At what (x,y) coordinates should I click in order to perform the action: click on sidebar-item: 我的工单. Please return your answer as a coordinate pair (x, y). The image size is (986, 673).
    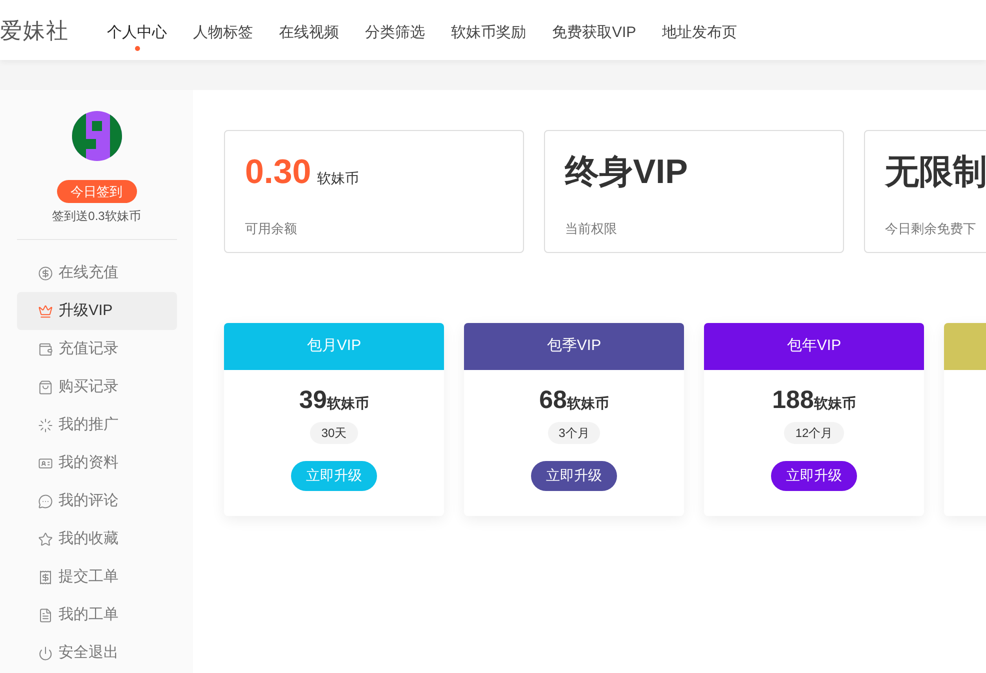
    Looking at the image, I should click on (96, 615).